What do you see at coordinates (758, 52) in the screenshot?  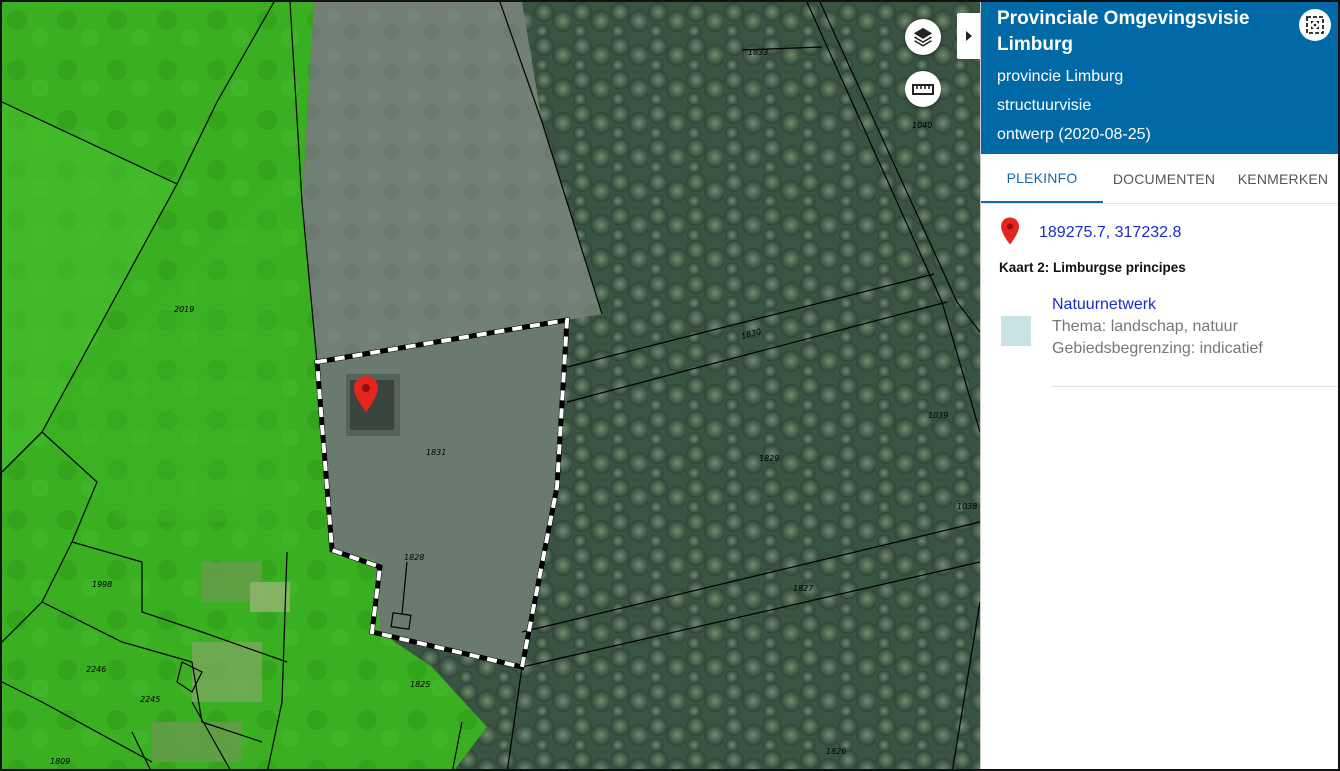 I see `parcel-label: 1833` at bounding box center [758, 52].